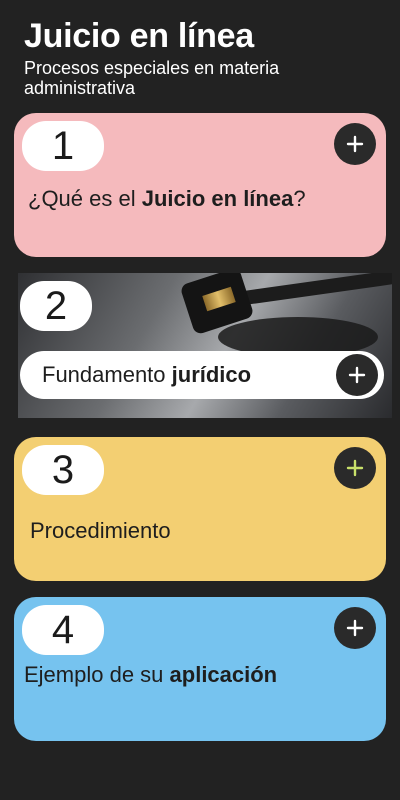 The height and width of the screenshot is (800, 400). Describe the element at coordinates (100, 530) in the screenshot. I see `card-label: Procedimiento` at that location.